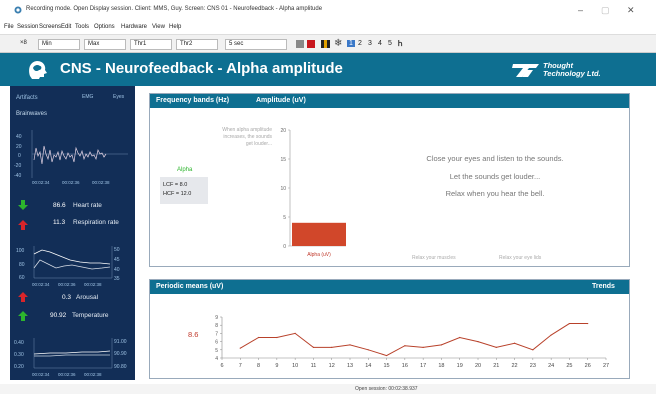 This screenshot has height=394, width=656. I want to click on frequency-bands-title: Frequency bands (Hz), so click(193, 100).